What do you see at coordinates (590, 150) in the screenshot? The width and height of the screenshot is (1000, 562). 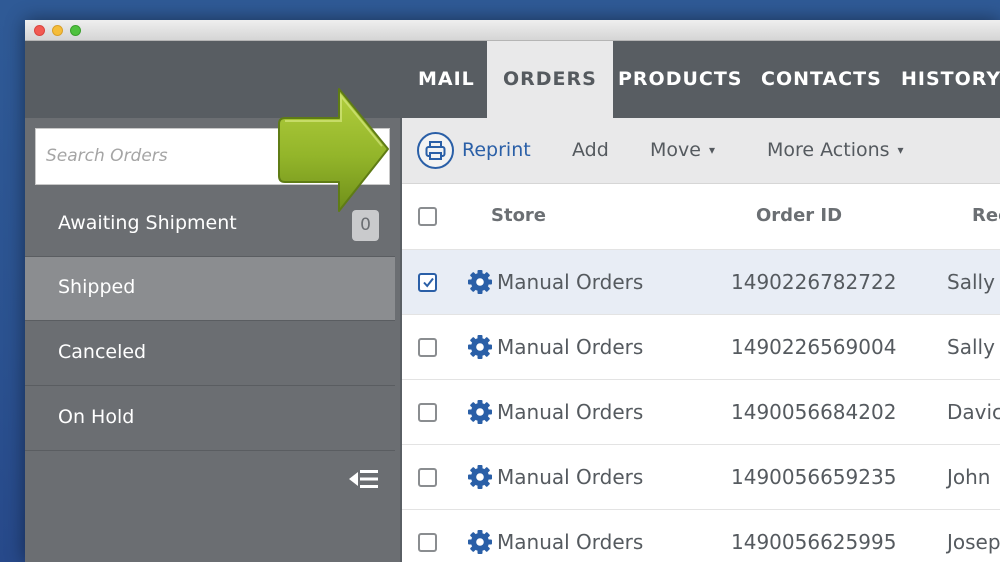 I see `add-button: Add` at bounding box center [590, 150].